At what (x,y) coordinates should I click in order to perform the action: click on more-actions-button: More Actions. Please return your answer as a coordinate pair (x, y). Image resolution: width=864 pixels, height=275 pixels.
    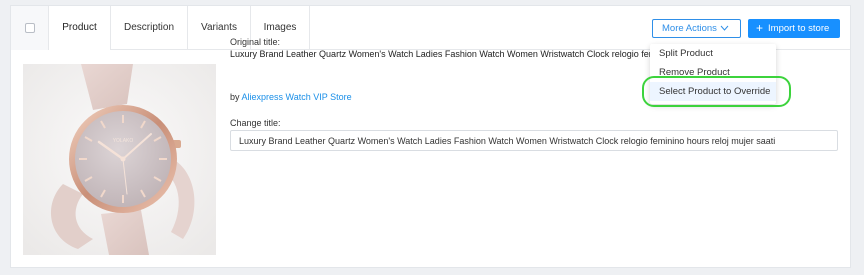
    Looking at the image, I should click on (696, 28).